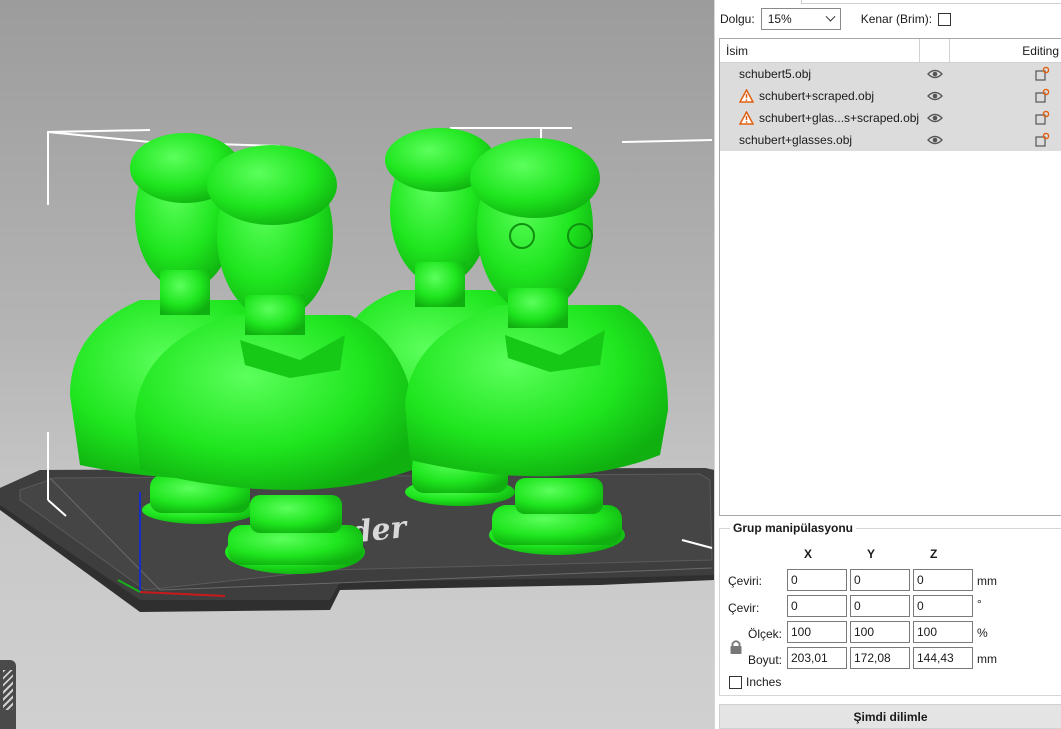  Describe the element at coordinates (817, 606) in the screenshot. I see `rotate-x-input: 0` at that location.